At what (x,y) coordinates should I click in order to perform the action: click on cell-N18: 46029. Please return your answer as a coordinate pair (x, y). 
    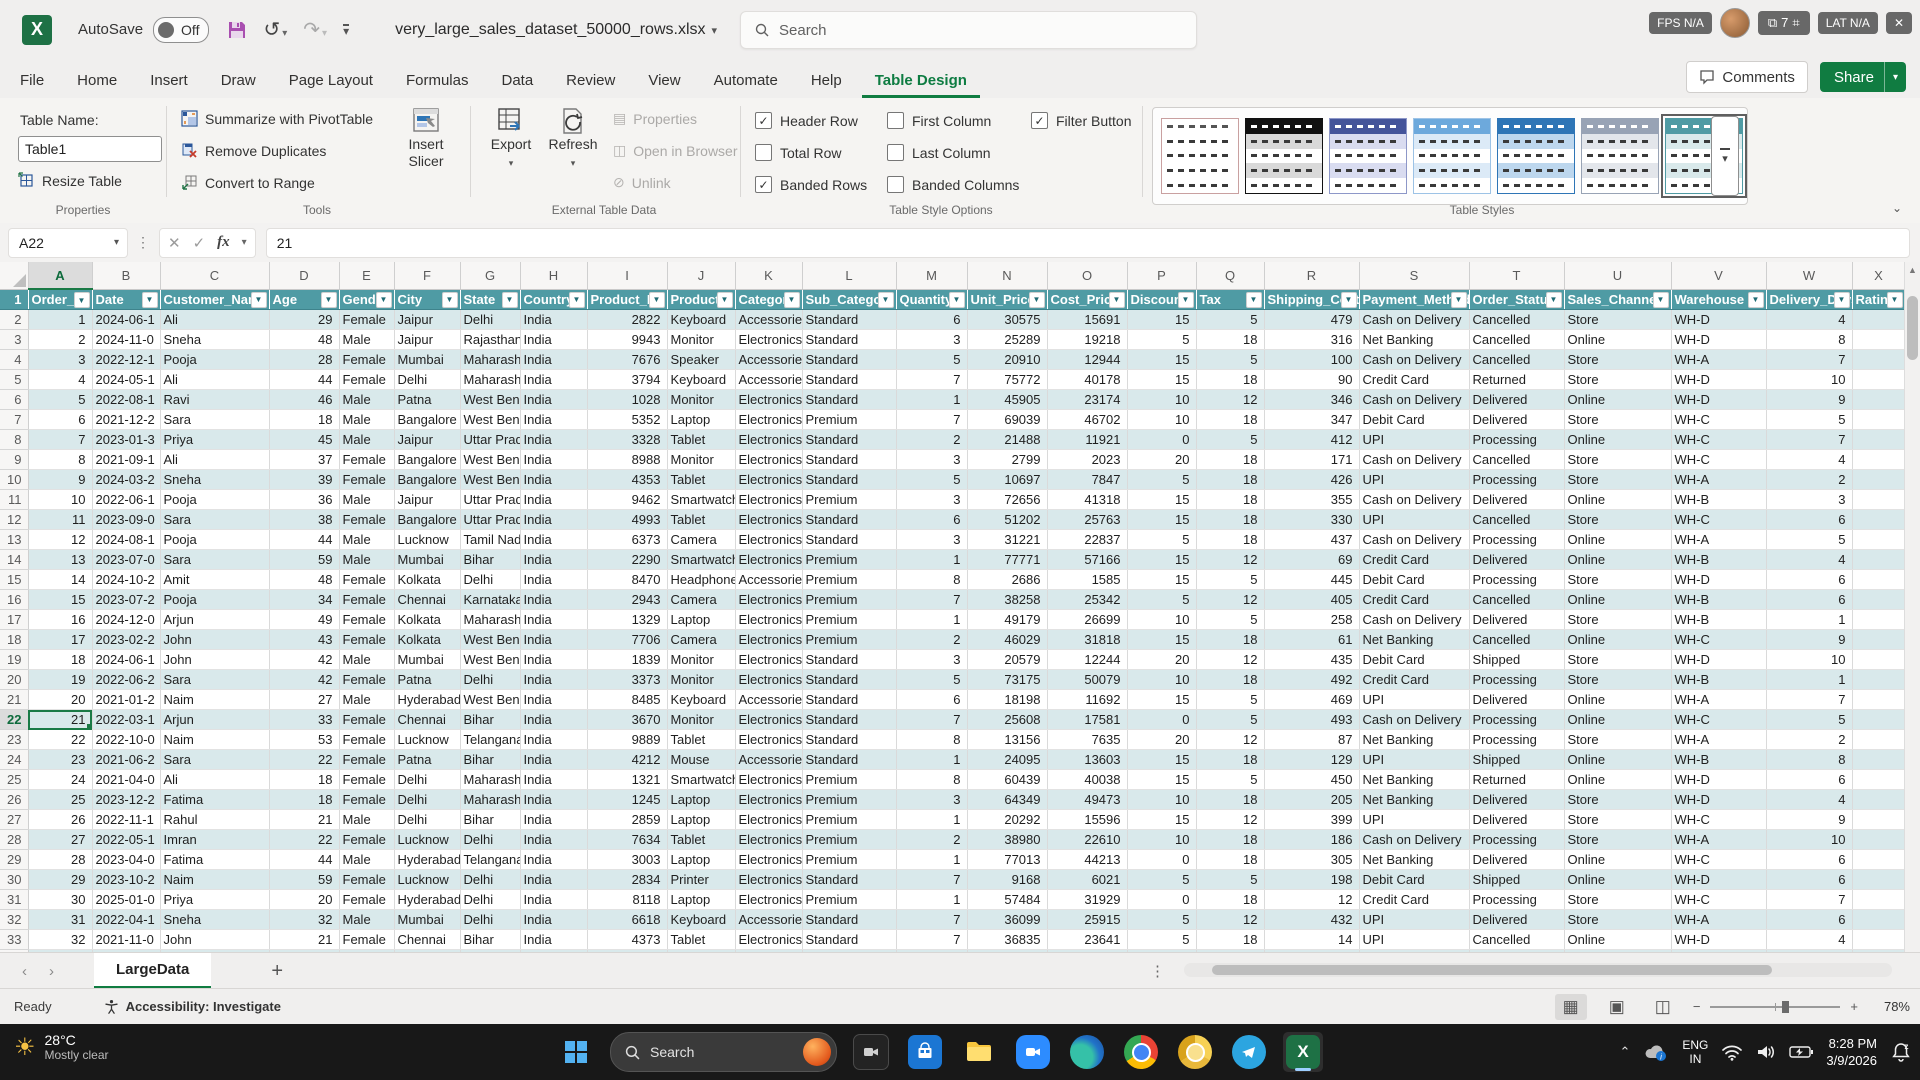
    Looking at the image, I should click on (1007, 639).